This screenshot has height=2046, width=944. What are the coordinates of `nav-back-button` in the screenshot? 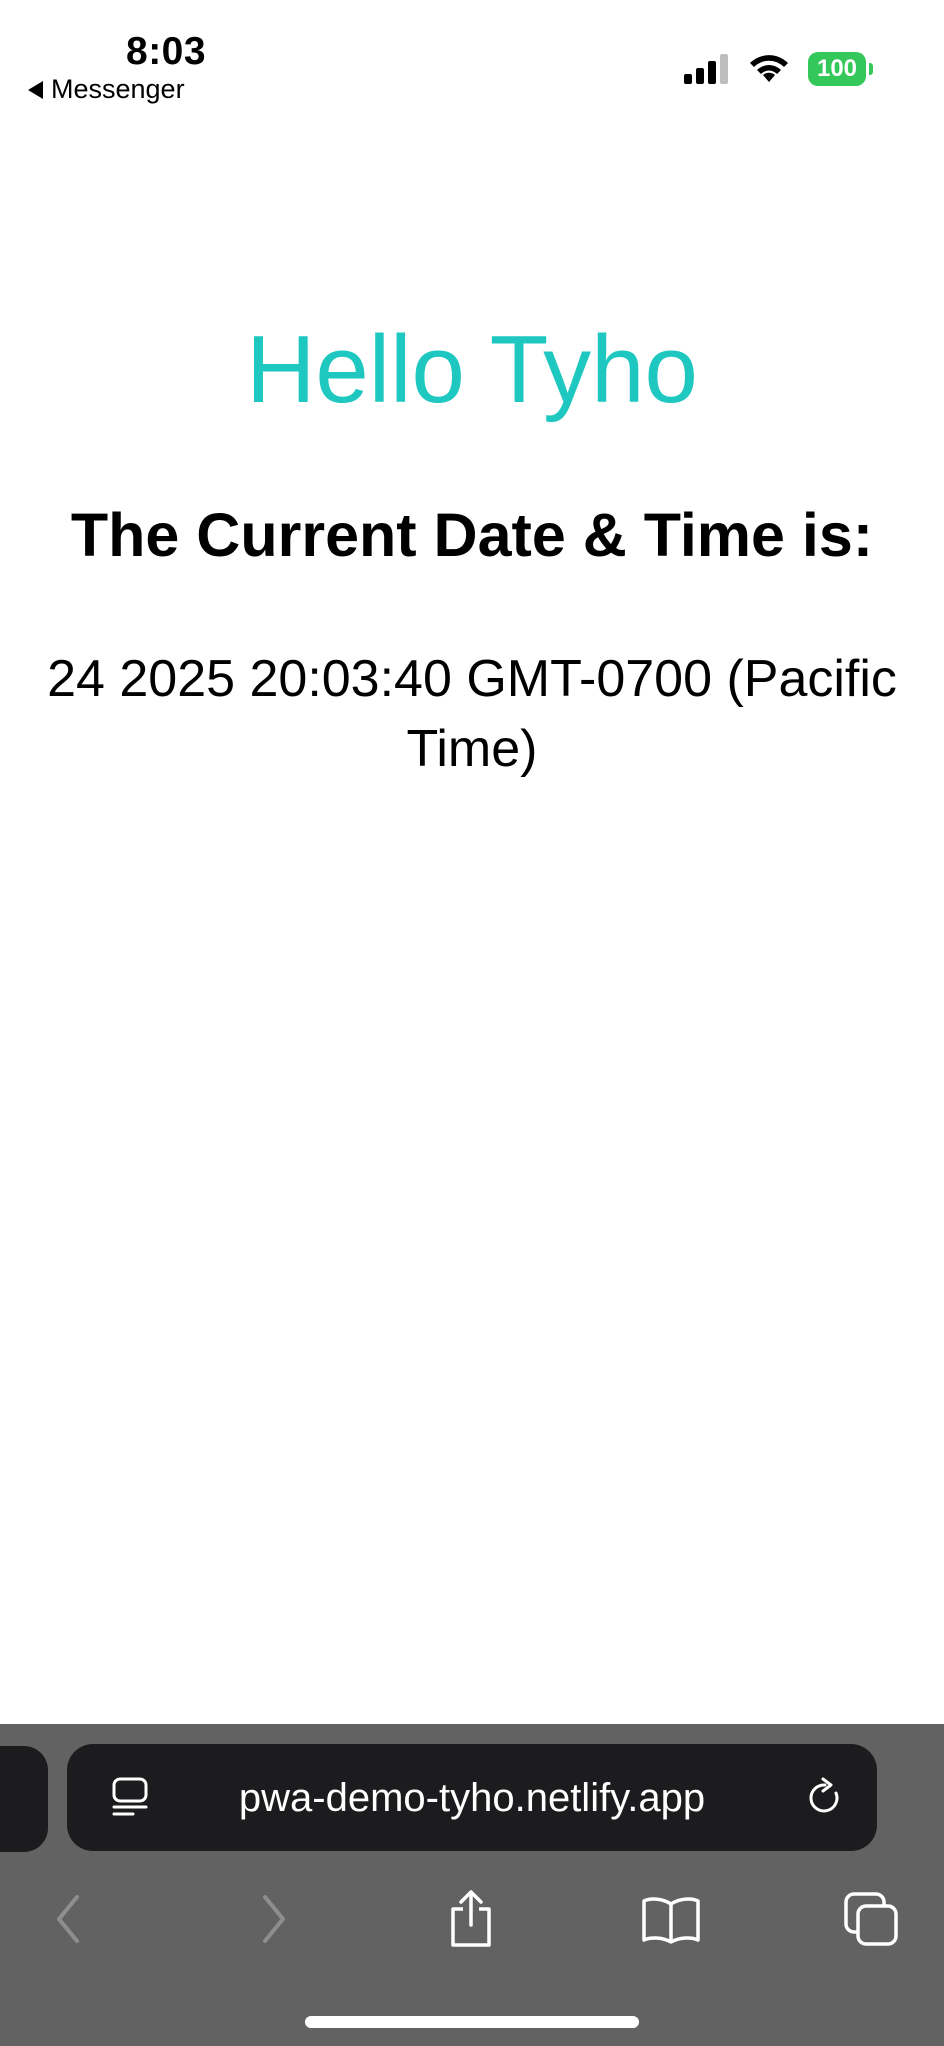 It's located at (69, 1919).